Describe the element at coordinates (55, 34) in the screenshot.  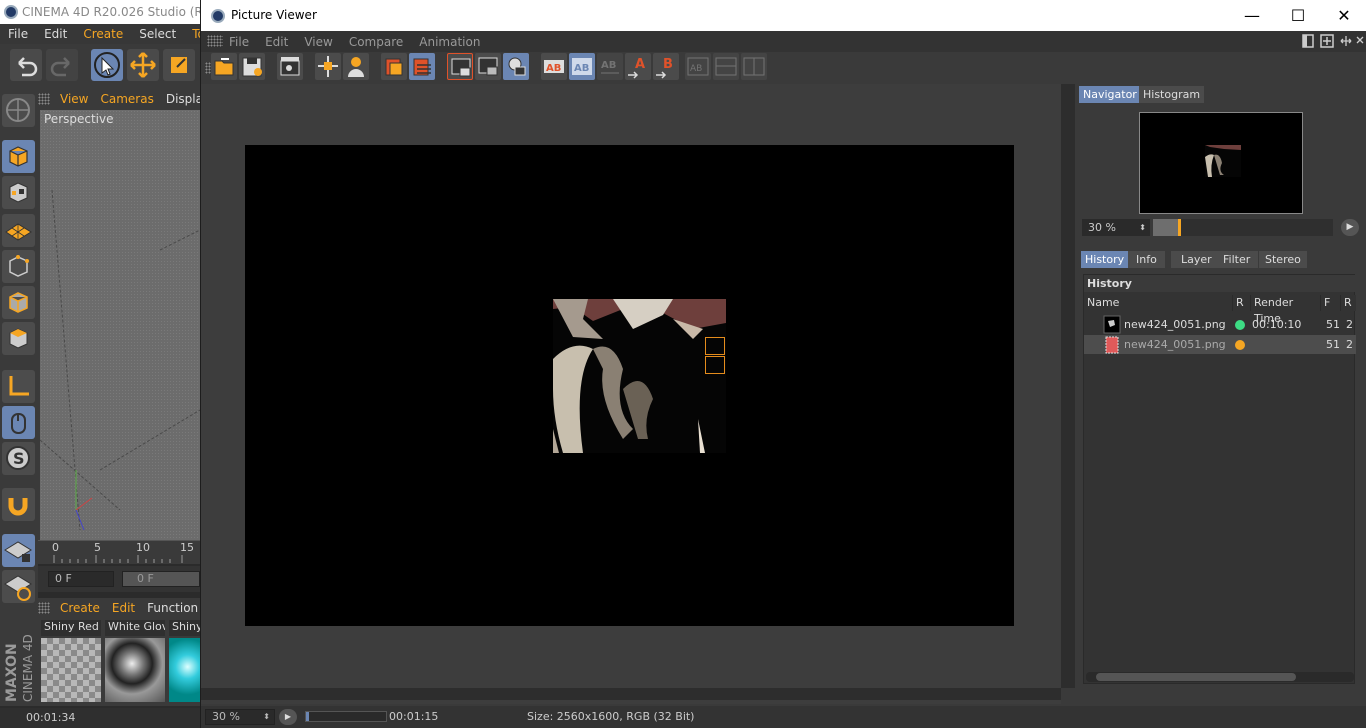
I see `menu-edit: Edit` at that location.